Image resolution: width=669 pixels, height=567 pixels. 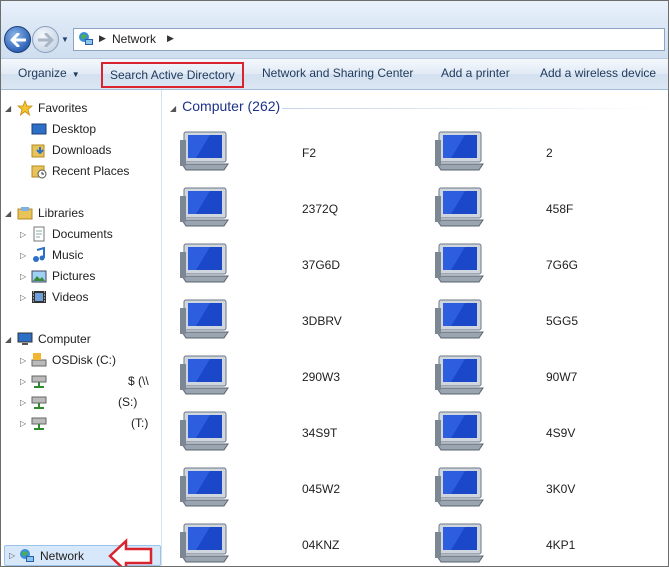 I want to click on nav-documents: ▷ Documents, so click(x=66, y=234).